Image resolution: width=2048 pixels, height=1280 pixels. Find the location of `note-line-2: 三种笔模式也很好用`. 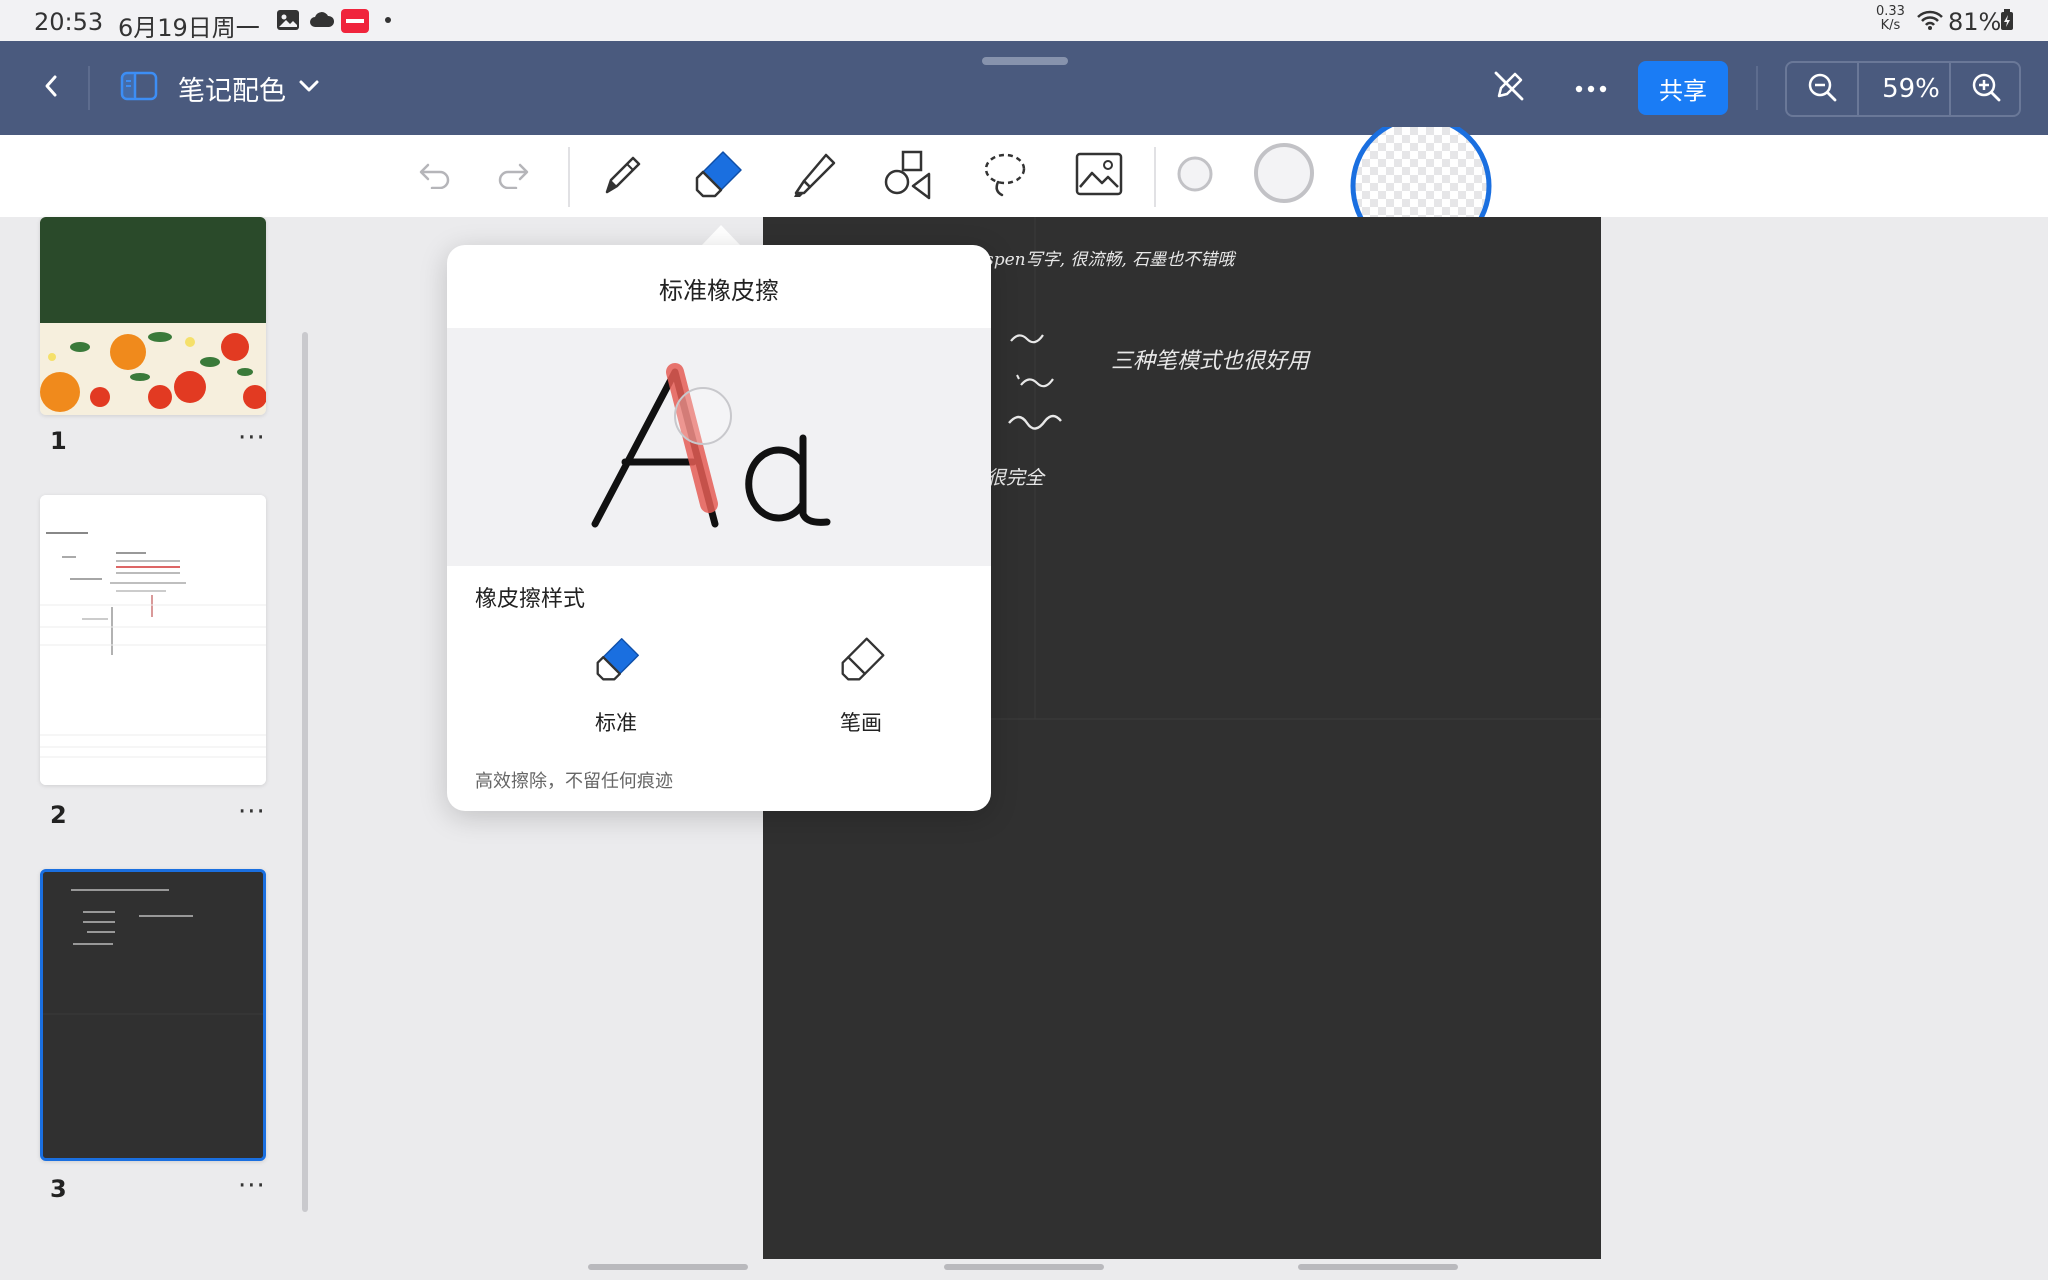

note-line-2: 三种笔模式也很好用 is located at coordinates (1210, 361).